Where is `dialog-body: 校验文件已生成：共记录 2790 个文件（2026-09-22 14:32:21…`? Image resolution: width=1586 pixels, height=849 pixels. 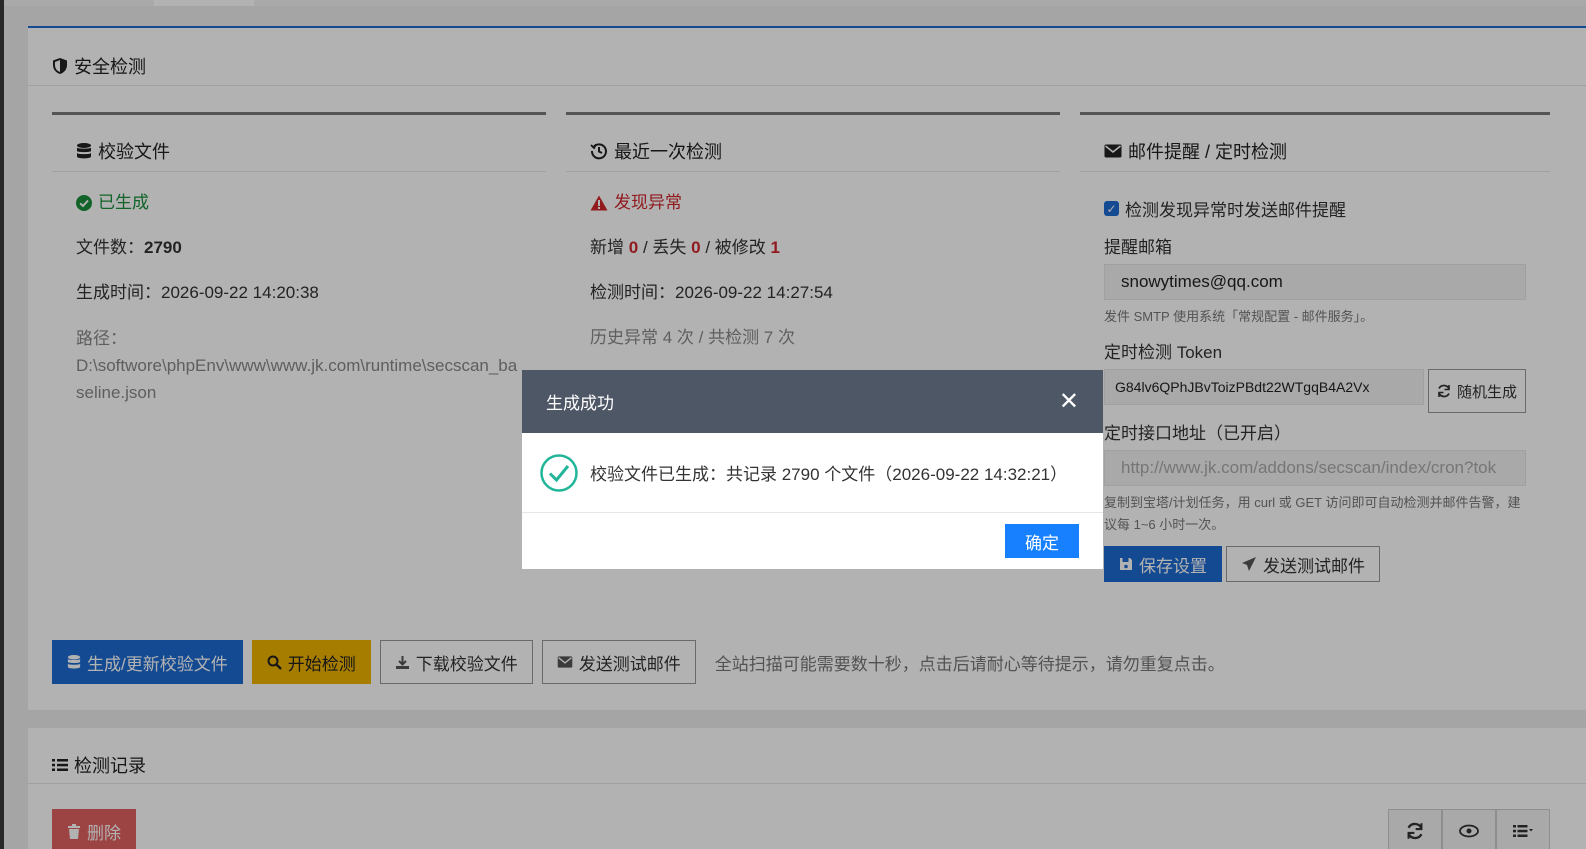
dialog-body: 校验文件已生成：共记录 2790 个文件（2026-09-22 14:32:21… is located at coordinates (812, 473).